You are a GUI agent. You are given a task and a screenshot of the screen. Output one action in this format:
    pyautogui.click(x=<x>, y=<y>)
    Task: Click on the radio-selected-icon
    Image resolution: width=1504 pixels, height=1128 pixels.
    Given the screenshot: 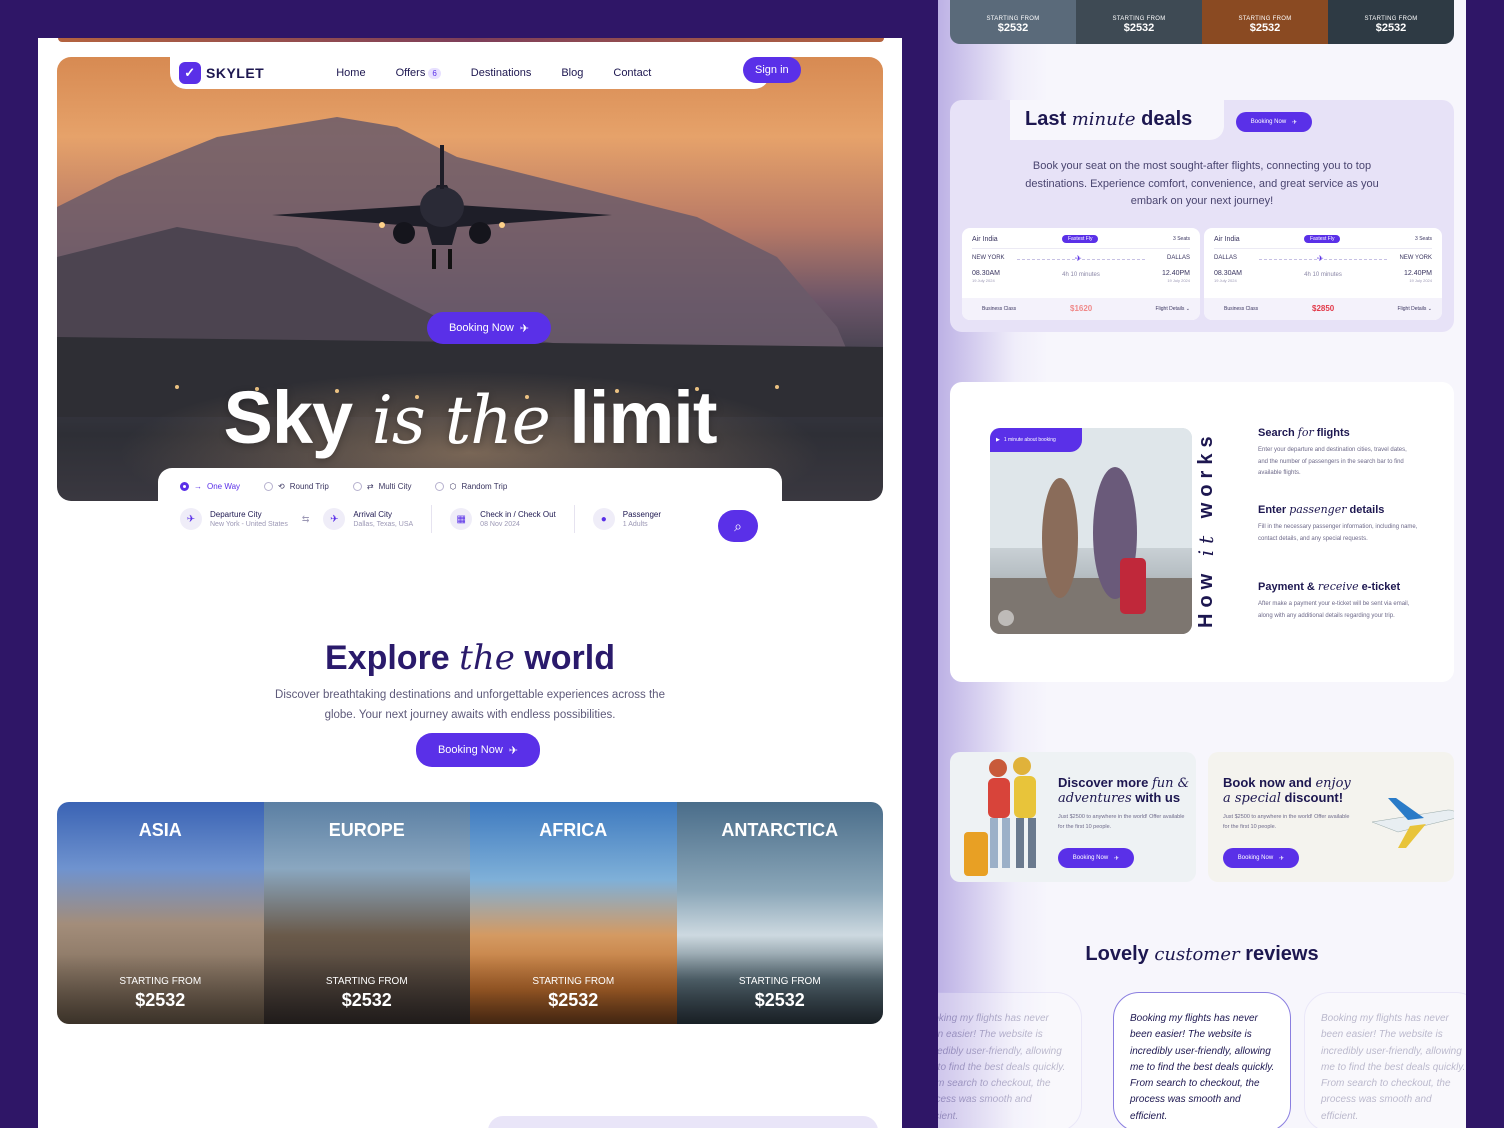 What is the action you would take?
    pyautogui.click(x=184, y=486)
    